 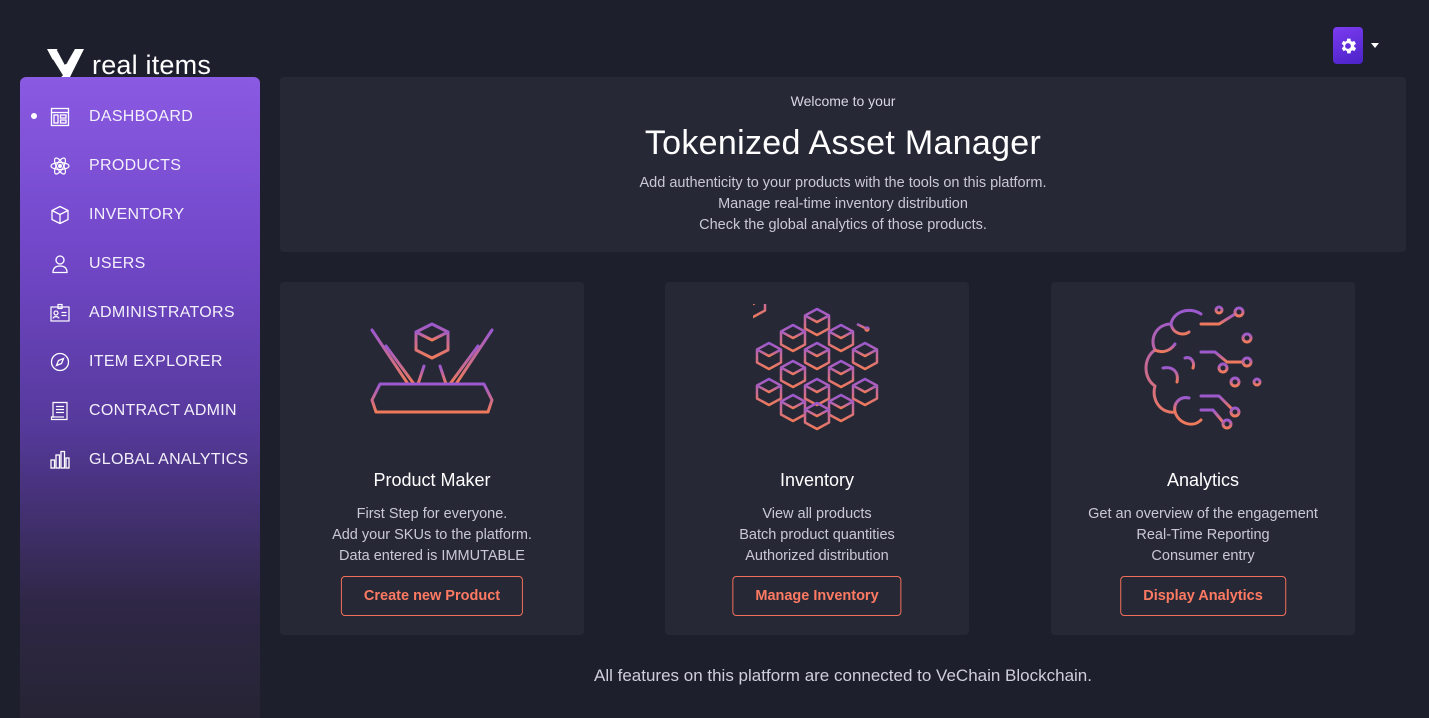 What do you see at coordinates (162, 312) in the screenshot?
I see `sidebar-item-label: ADMINISTRATORS` at bounding box center [162, 312].